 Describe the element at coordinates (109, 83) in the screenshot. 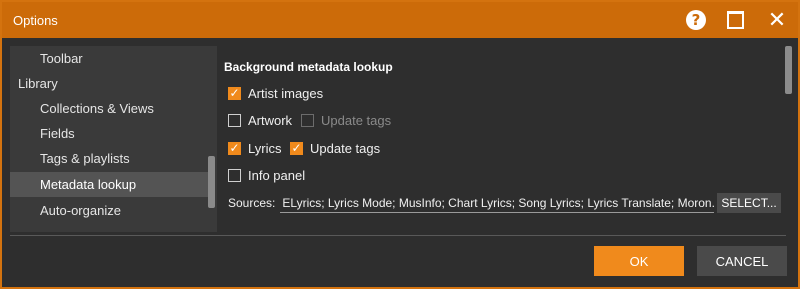

I see `nav-item-library: Library` at that location.